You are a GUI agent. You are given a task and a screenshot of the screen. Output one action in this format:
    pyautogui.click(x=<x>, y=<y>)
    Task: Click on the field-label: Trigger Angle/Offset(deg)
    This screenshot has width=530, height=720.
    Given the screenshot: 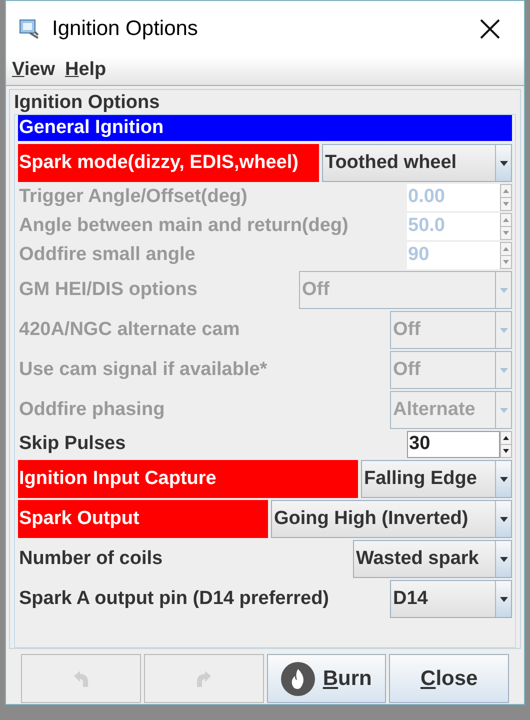 What is the action you would take?
    pyautogui.click(x=133, y=197)
    